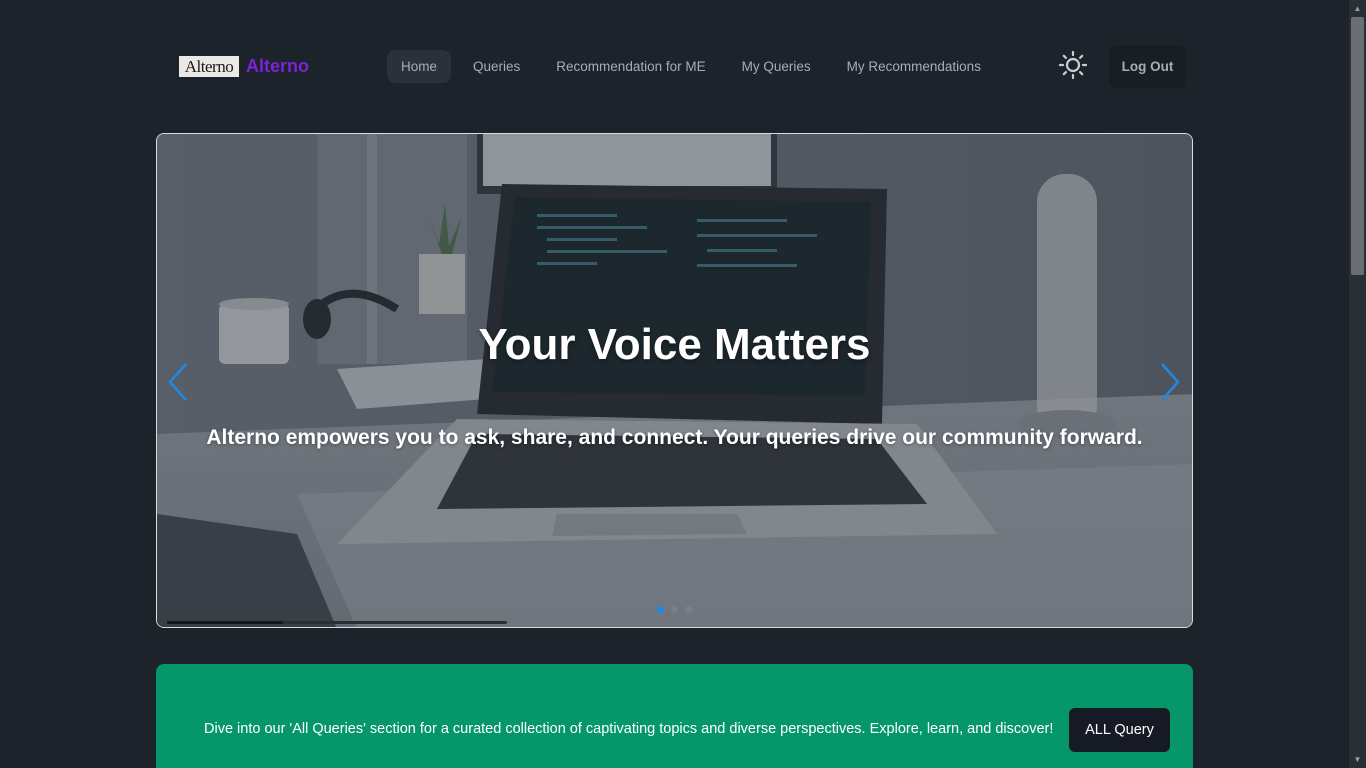  What do you see at coordinates (1119, 730) in the screenshot?
I see `all-query-button: ALL Query` at bounding box center [1119, 730].